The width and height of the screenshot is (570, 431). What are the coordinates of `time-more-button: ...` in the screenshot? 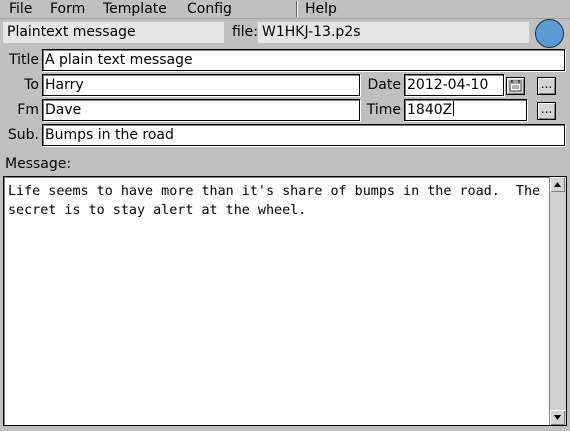 It's located at (546, 111).